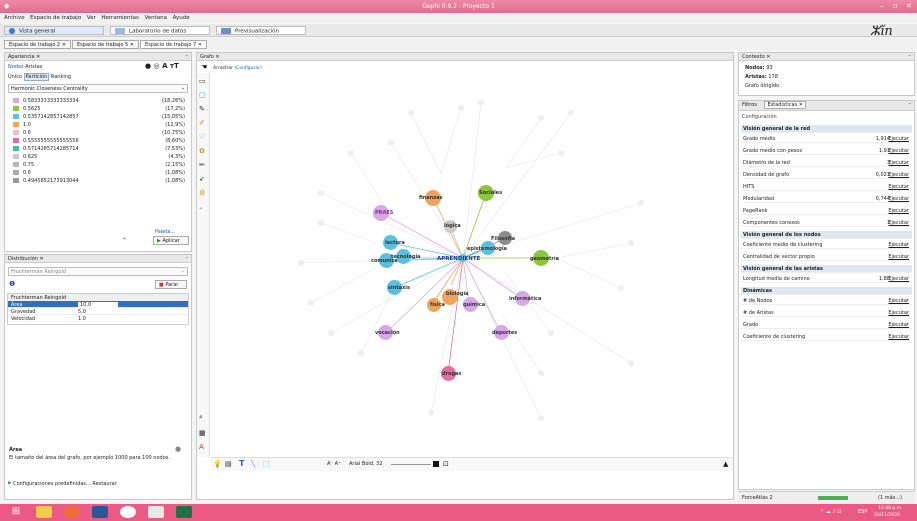  Describe the element at coordinates (98, 148) in the screenshot. I see `partition-row: 0.5714285714285714 (7,53%)` at that location.